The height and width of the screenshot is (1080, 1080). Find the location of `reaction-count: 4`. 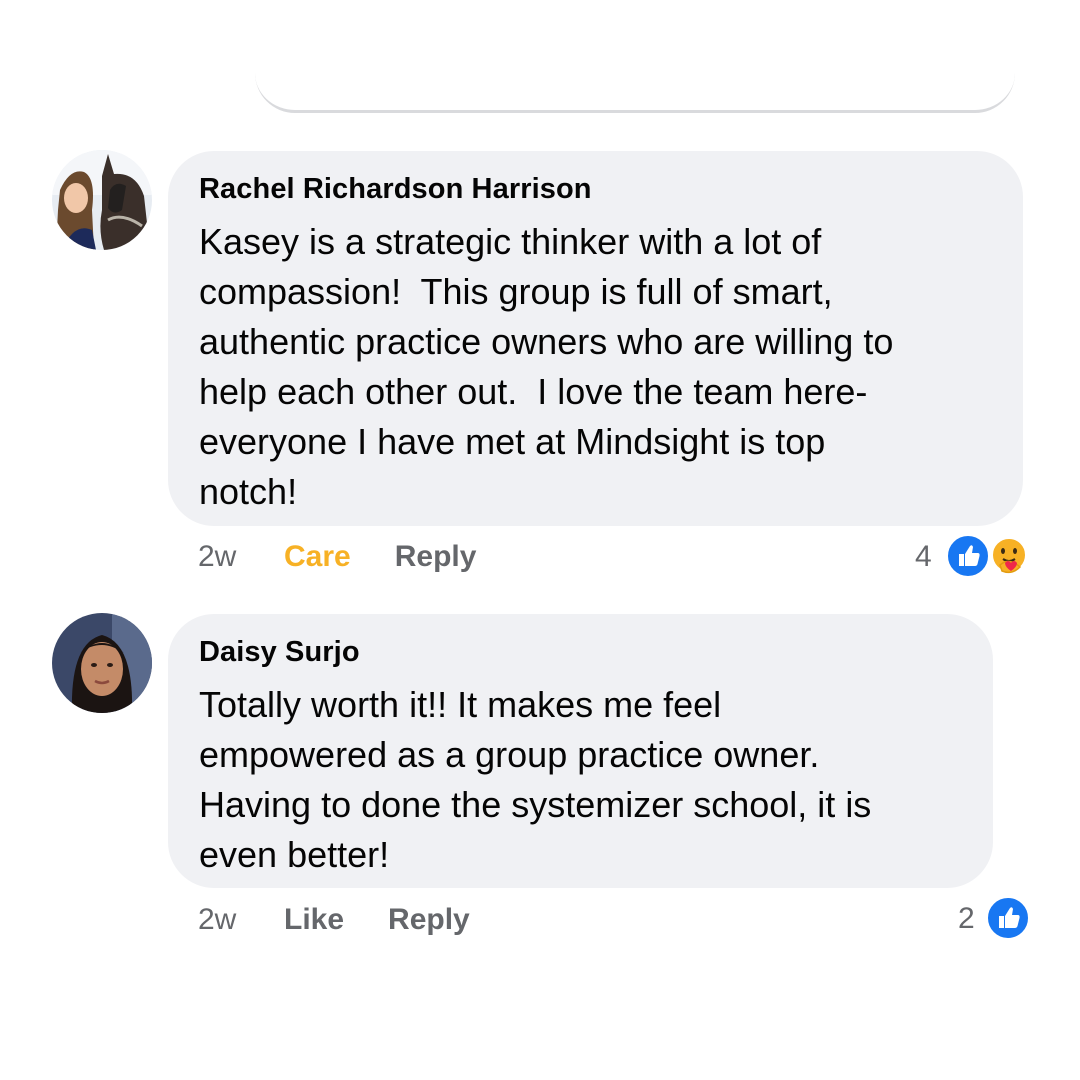

reaction-count: 4 is located at coordinates (923, 557).